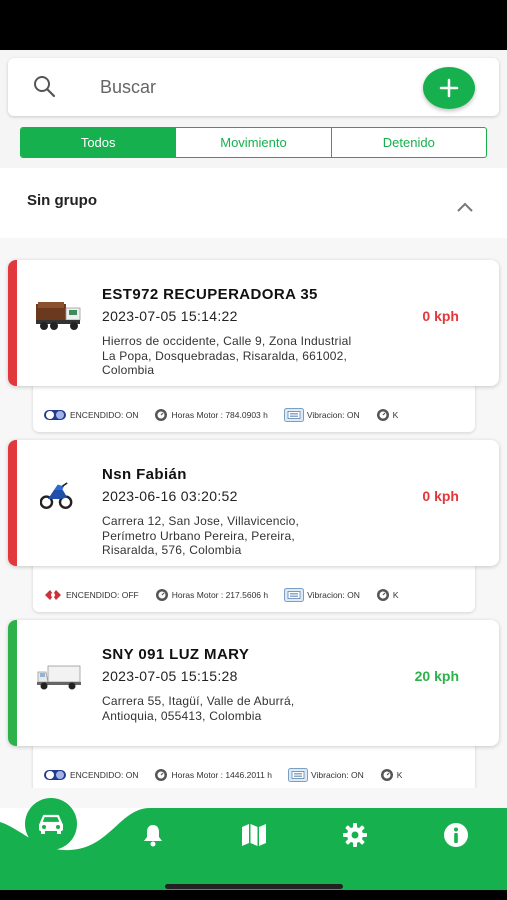 The image size is (507, 900). Describe the element at coordinates (253, 25) in the screenshot. I see `status-bar-top` at that location.